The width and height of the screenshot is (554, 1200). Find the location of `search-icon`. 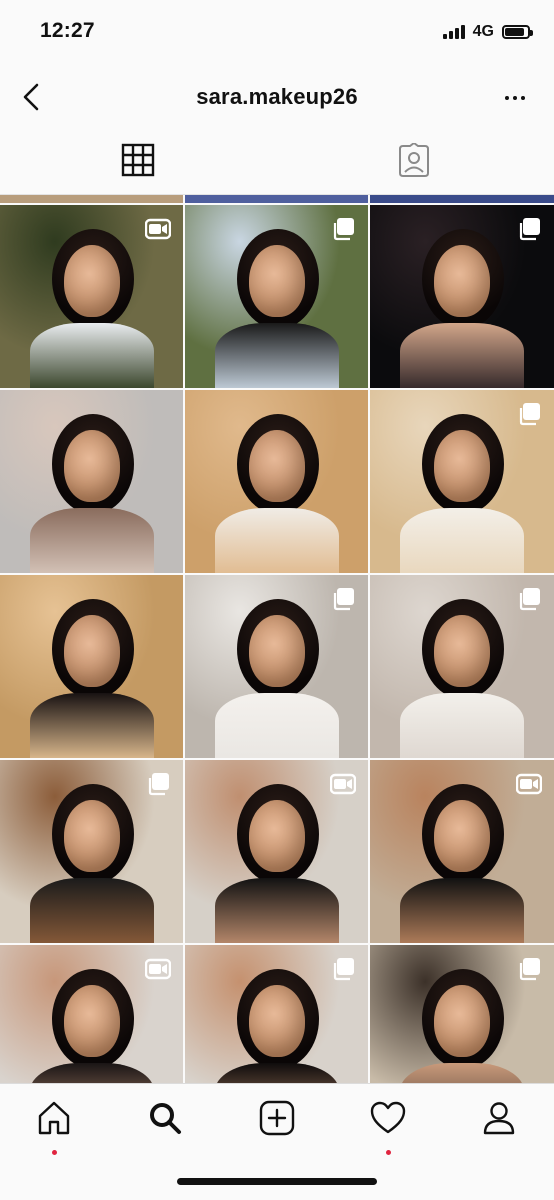

search-icon is located at coordinates (165, 1118).